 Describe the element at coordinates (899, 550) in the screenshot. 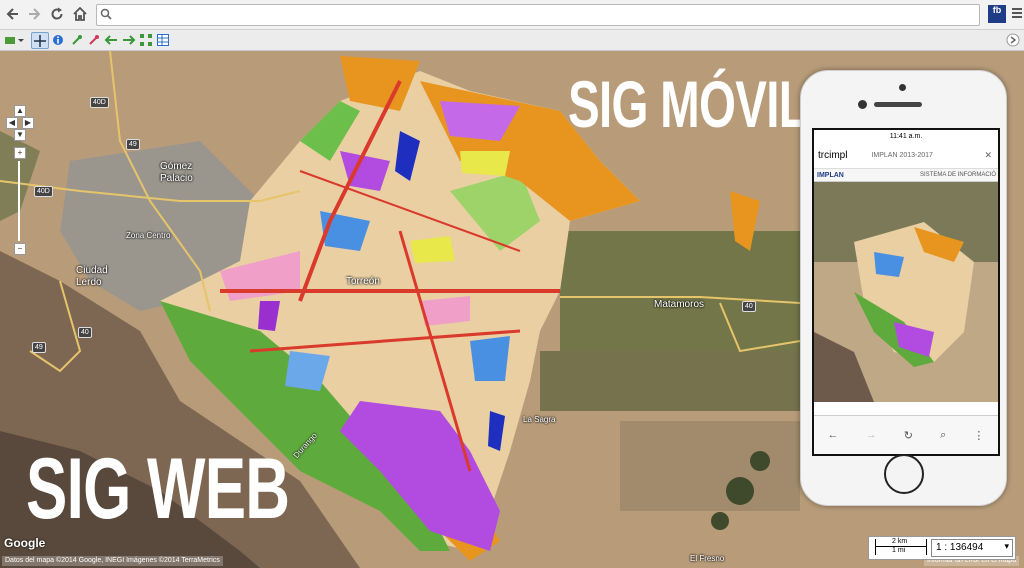

I see `scale-mi-label: 1 mi` at that location.